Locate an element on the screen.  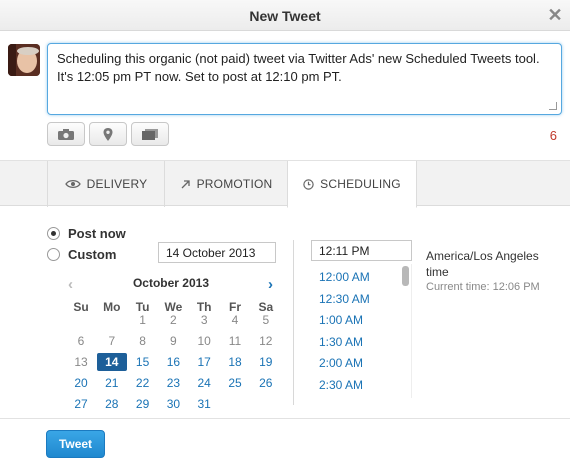
calendar-day-selected: 14 is located at coordinates (111, 362).